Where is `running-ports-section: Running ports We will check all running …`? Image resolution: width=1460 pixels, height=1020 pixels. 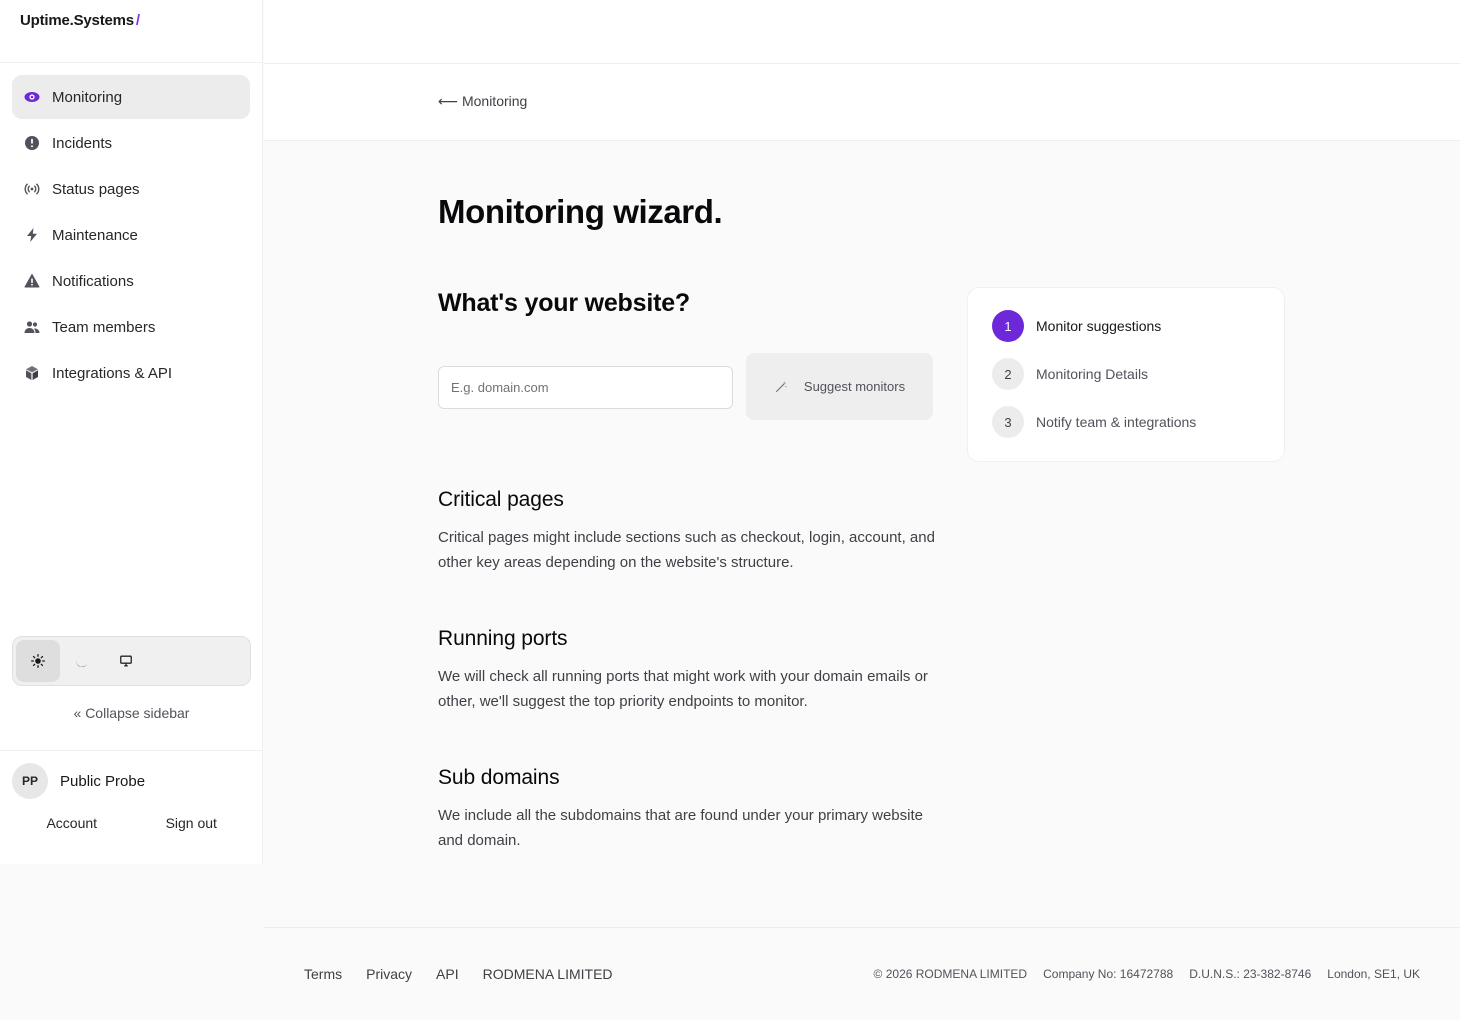 running-ports-section: Running ports We will check all running … is located at coordinates (688, 670).